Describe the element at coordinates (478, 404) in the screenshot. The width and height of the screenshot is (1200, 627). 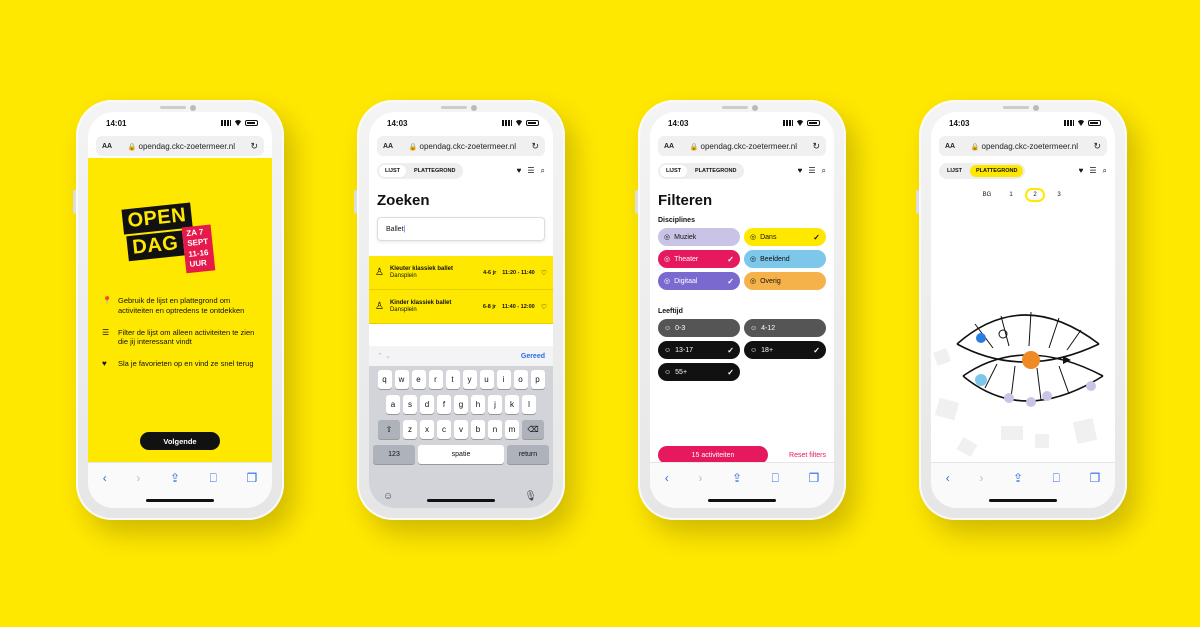
I see `key-h: h` at that location.